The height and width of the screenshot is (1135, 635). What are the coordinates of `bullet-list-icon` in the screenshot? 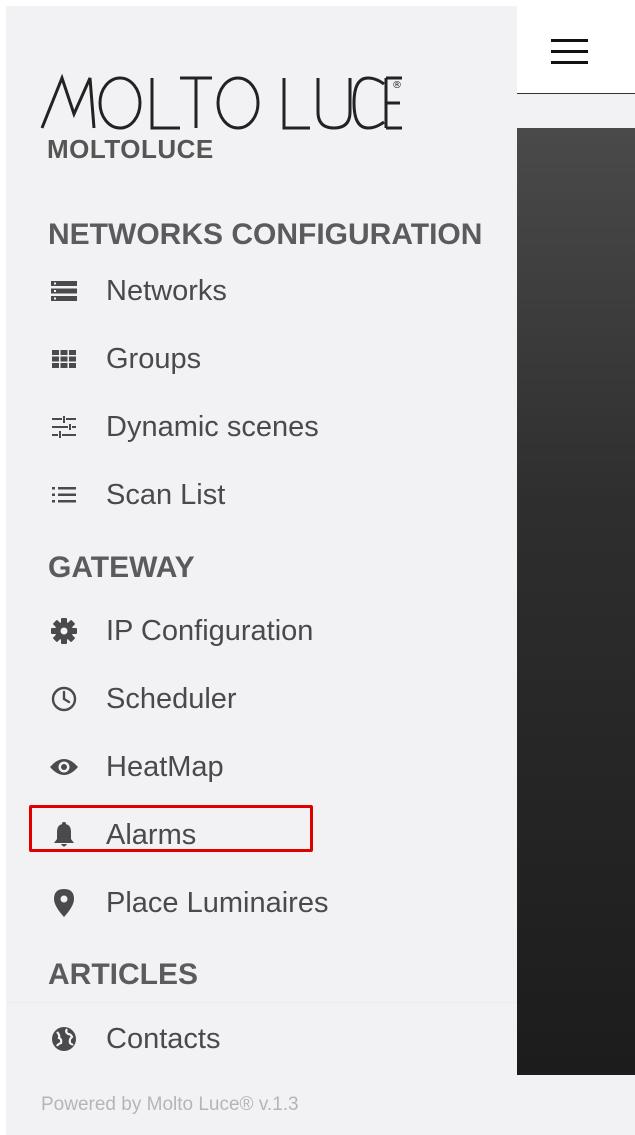 It's located at (64, 495).